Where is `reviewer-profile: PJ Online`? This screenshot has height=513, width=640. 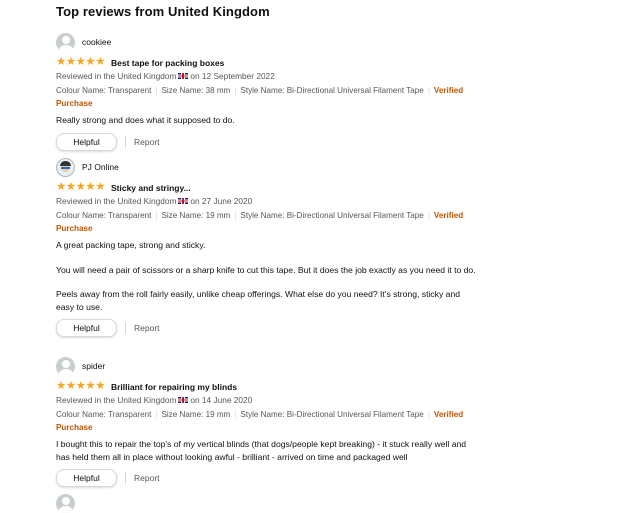
reviewer-profile: PJ Online is located at coordinates (266, 167).